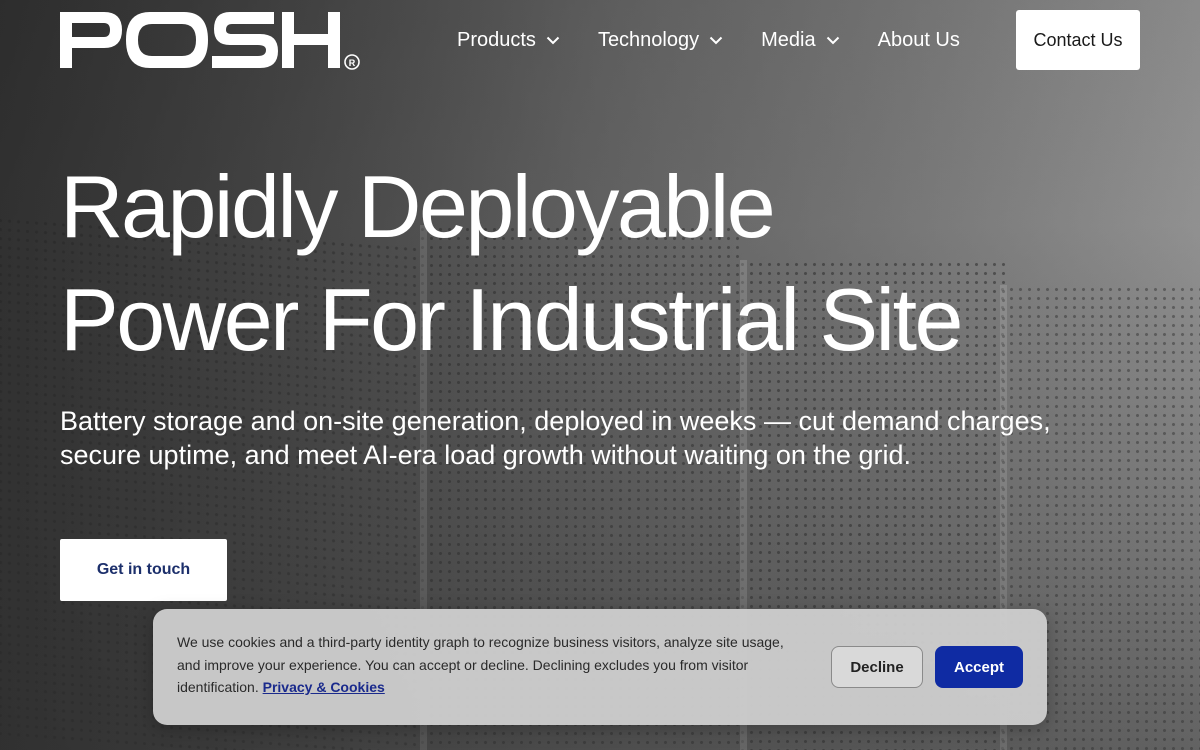  I want to click on nav-item-label: About Us, so click(918, 39).